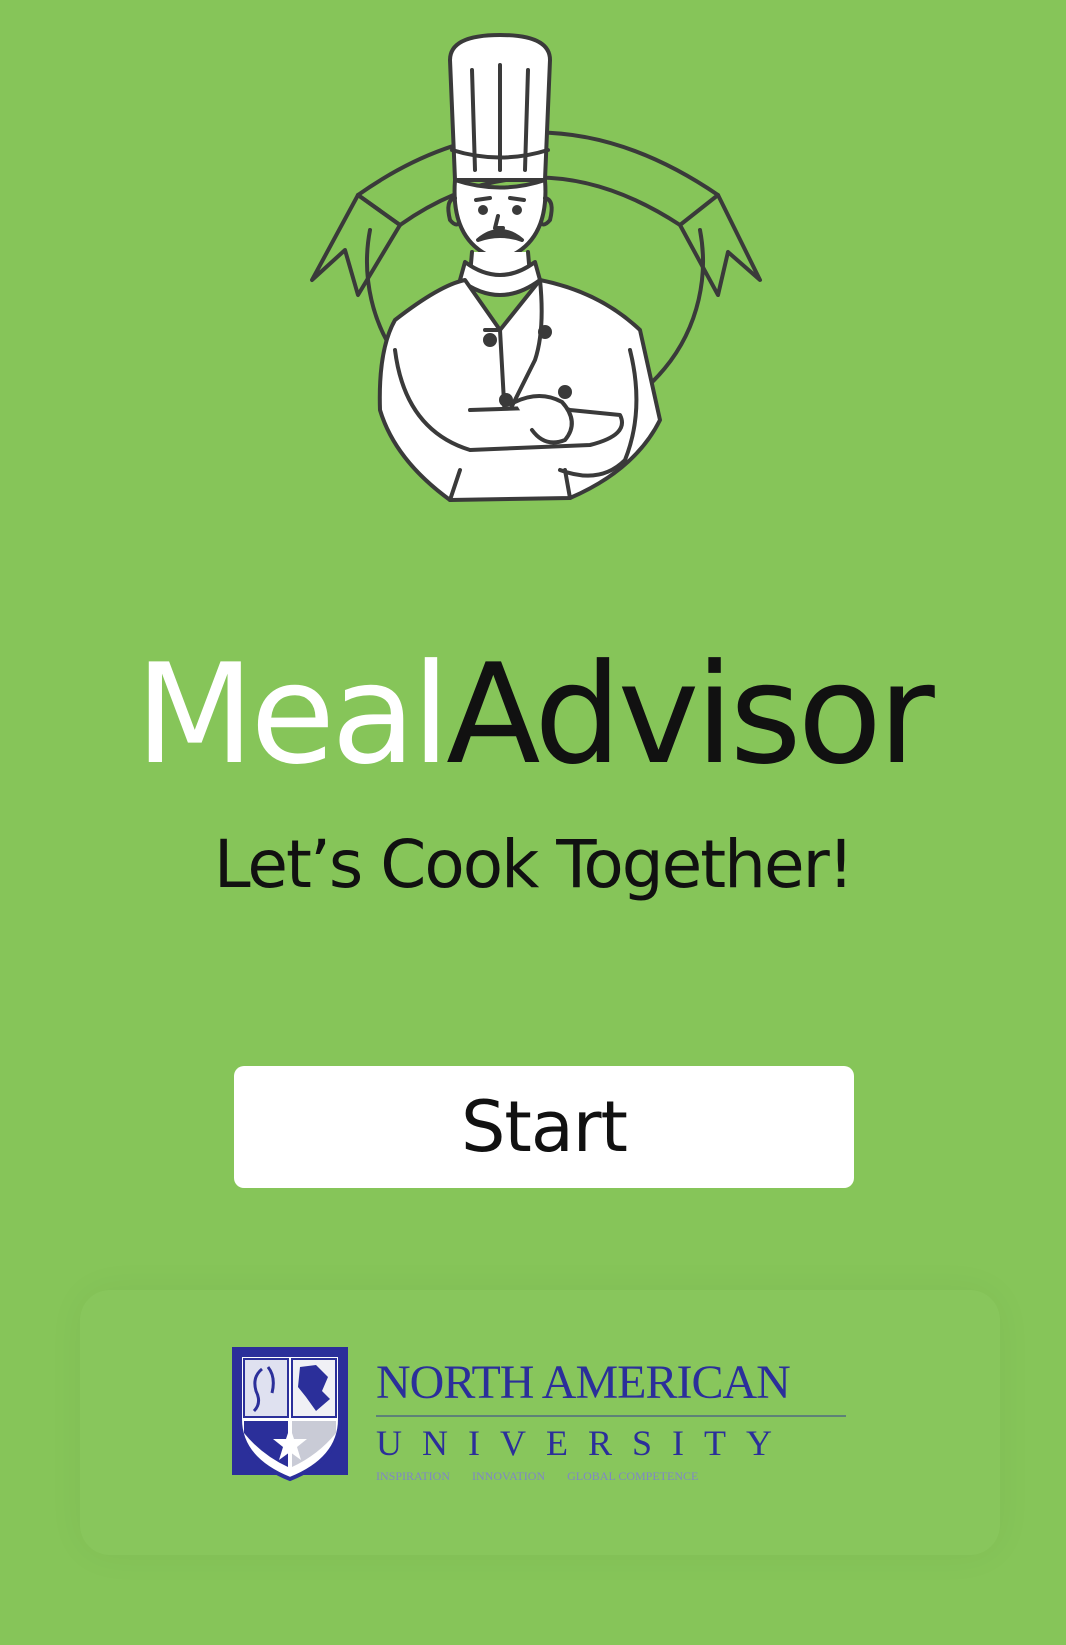 The image size is (1066, 1645). I want to click on app-title-advisor: Advisor, so click(690, 714).